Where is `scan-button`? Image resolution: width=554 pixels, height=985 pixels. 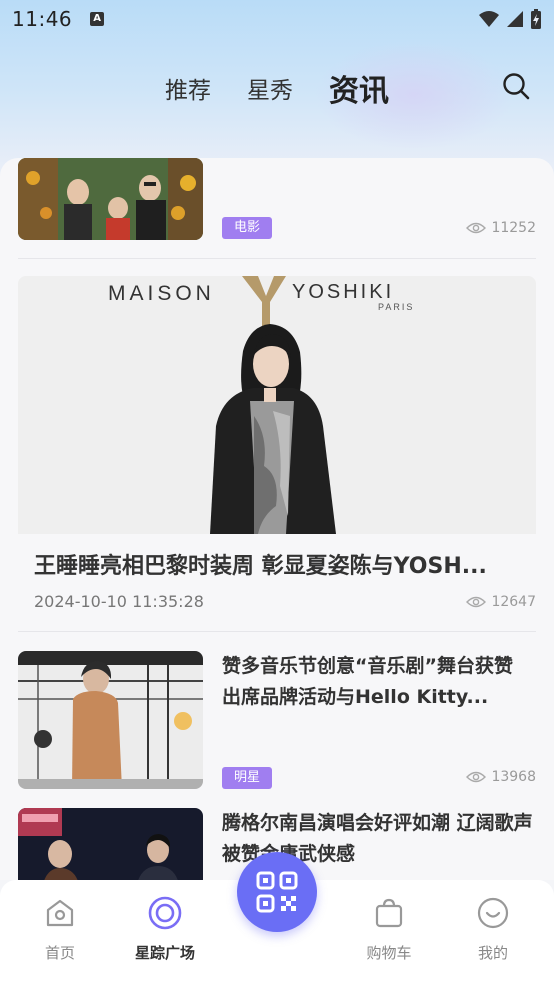
scan-button is located at coordinates (277, 892).